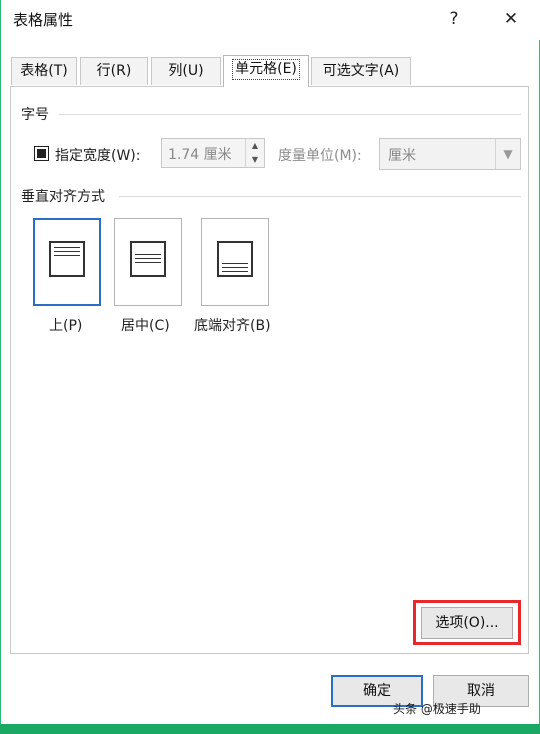  I want to click on unit-select: 厘米 ▼, so click(450, 154).